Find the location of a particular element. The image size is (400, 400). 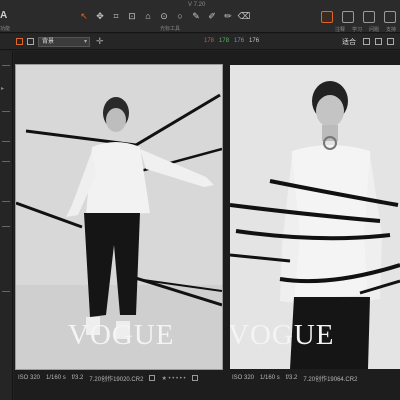

cursor-tools: ↖ ✥ ⌗ ⊡ ⌂ ⊙ ○ ✎ ✐ ✏ ⌫ is located at coordinates (164, 16).